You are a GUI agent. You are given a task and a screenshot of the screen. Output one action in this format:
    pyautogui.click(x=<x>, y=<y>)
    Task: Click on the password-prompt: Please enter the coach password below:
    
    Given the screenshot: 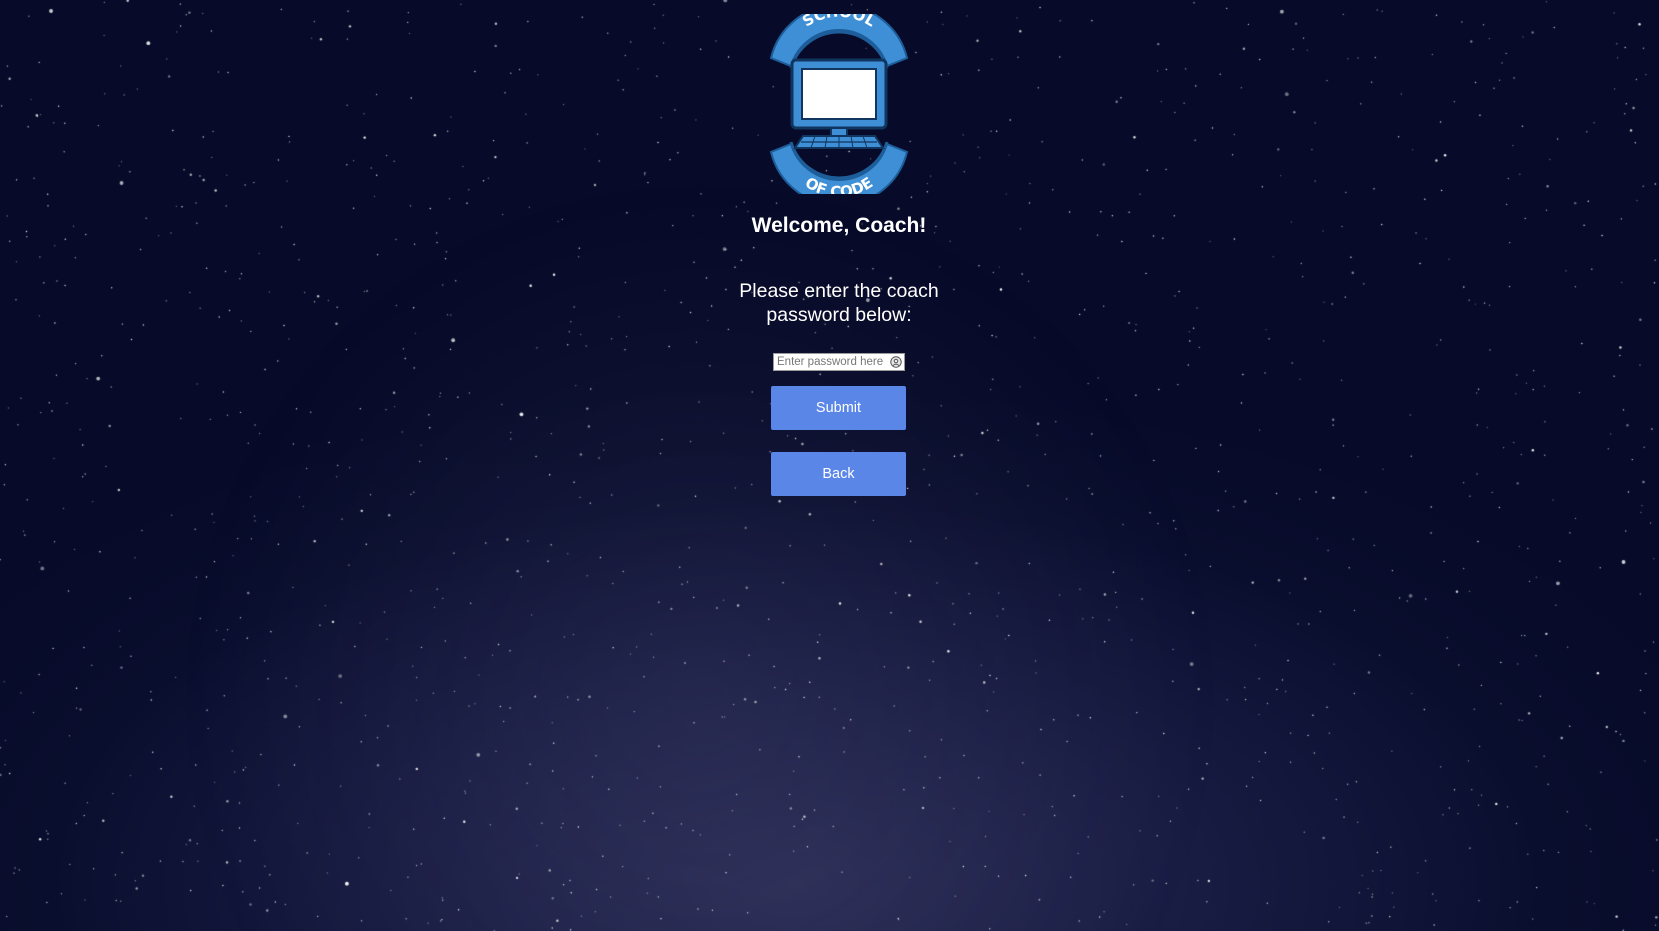 What is the action you would take?
    pyautogui.click(x=839, y=303)
    